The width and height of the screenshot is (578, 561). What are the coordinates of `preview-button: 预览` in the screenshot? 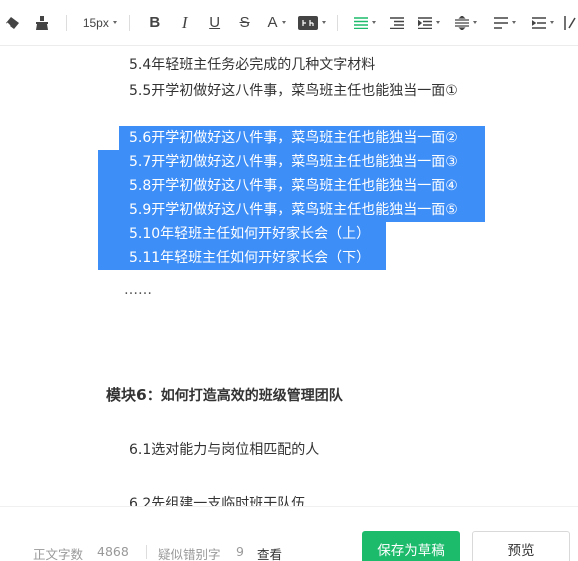 It's located at (521, 546).